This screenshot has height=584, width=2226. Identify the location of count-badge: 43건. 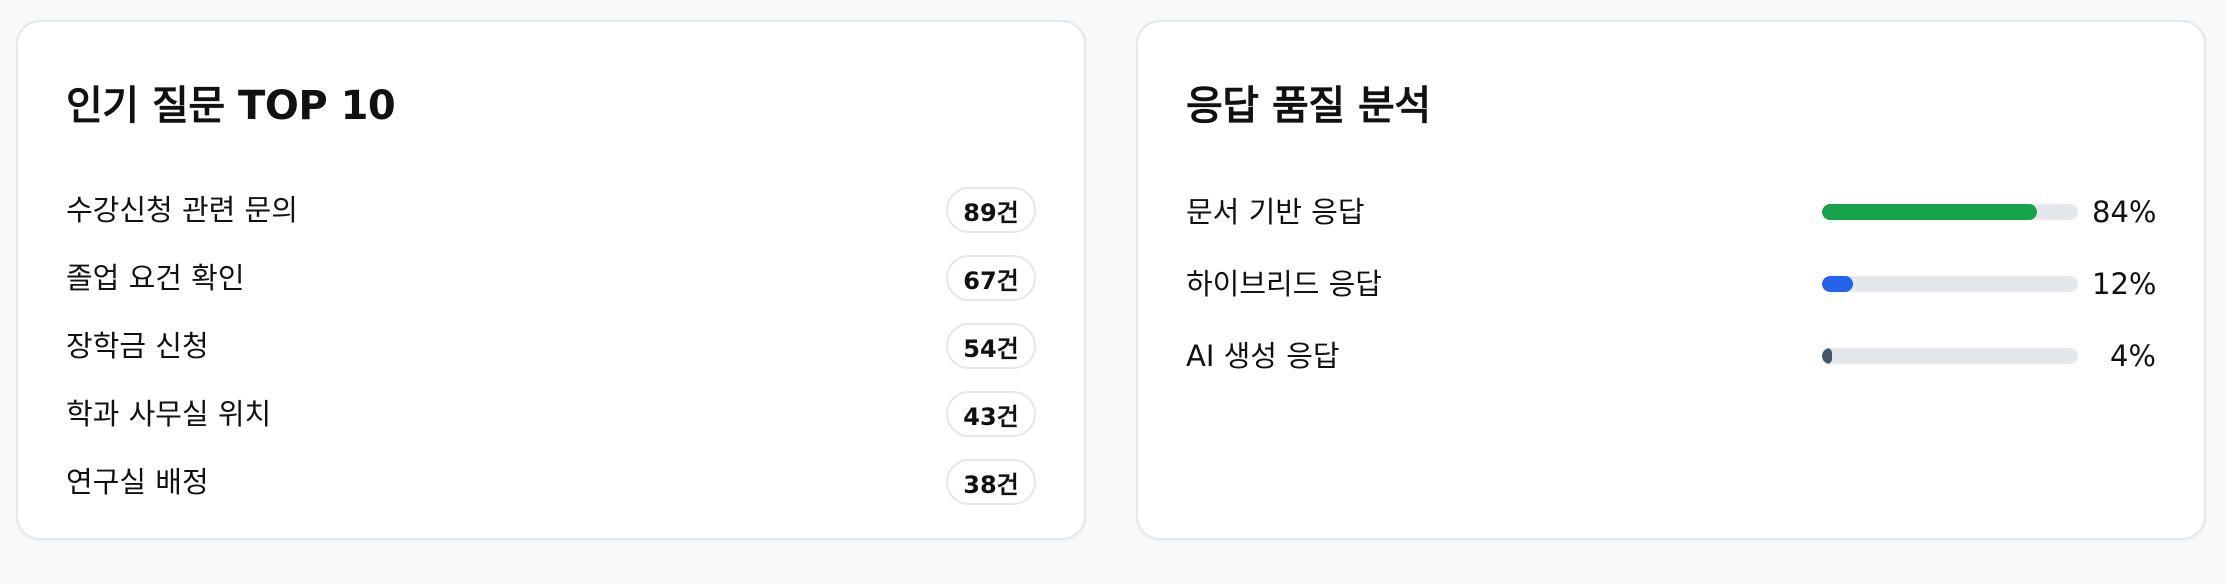
(991, 414).